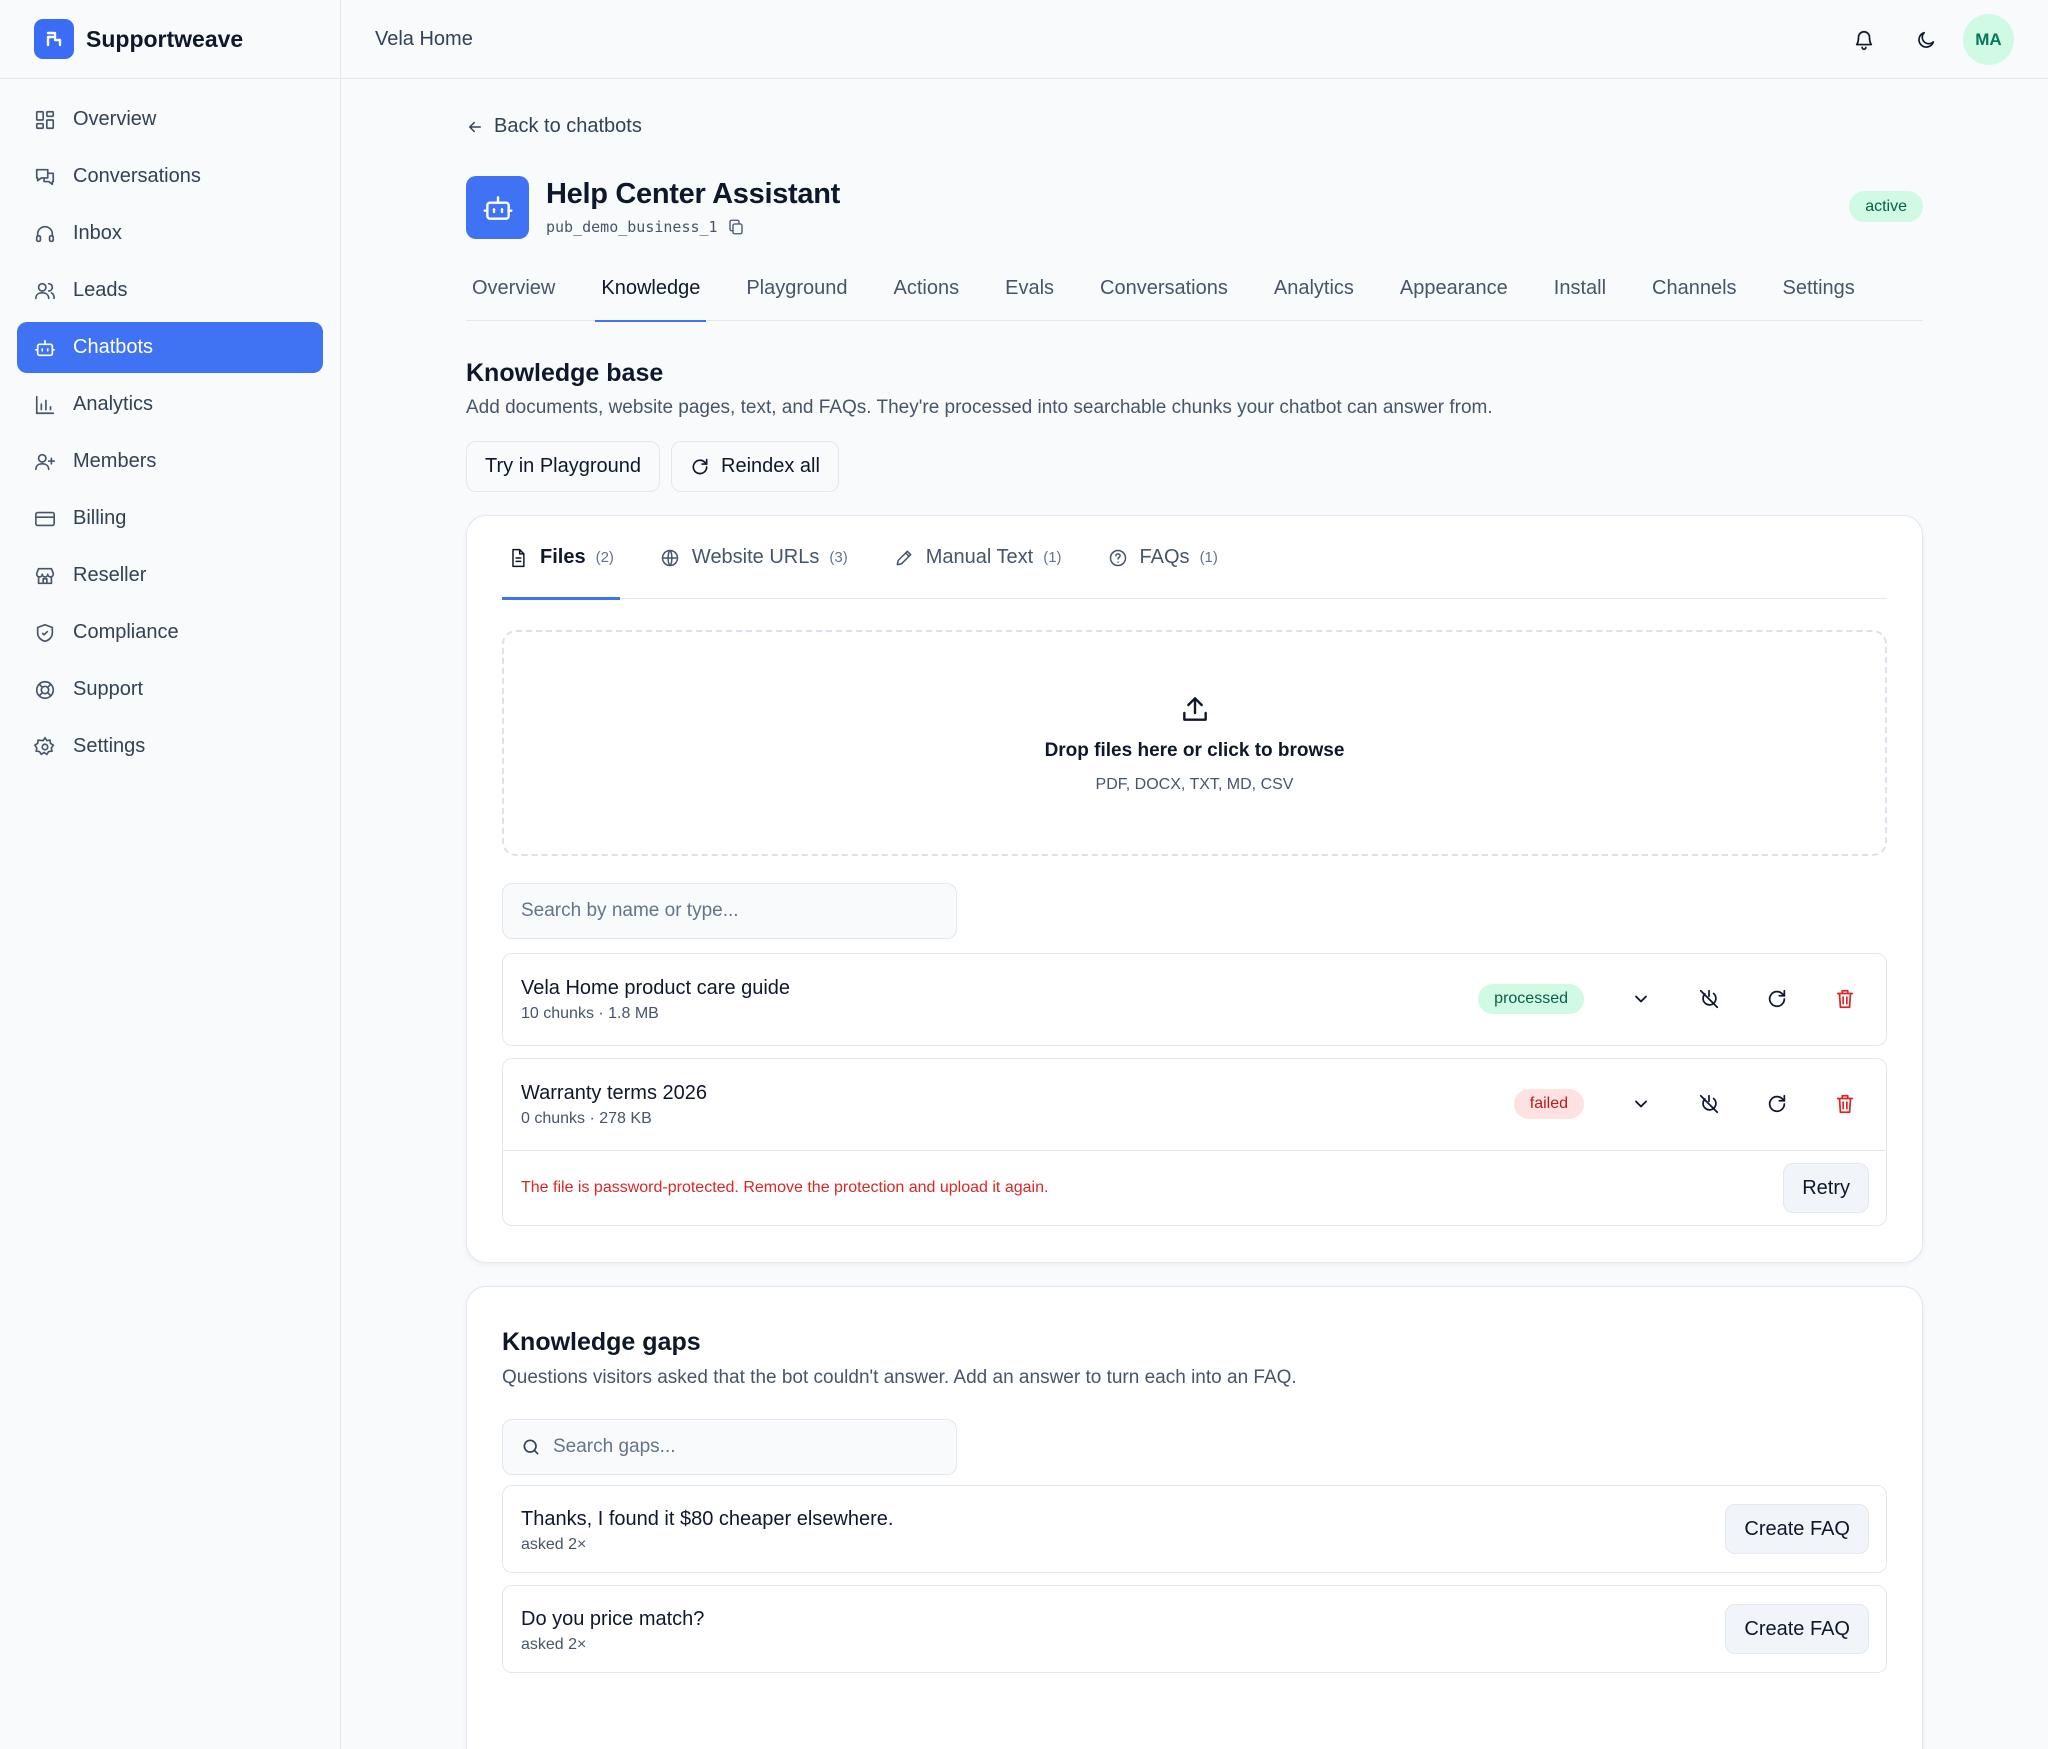  Describe the element at coordinates (586, 1118) in the screenshot. I see `file-meta: 0 chunks · 278 KB` at that location.